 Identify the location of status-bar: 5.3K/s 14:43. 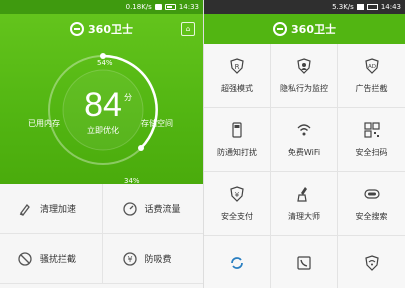
(304, 7).